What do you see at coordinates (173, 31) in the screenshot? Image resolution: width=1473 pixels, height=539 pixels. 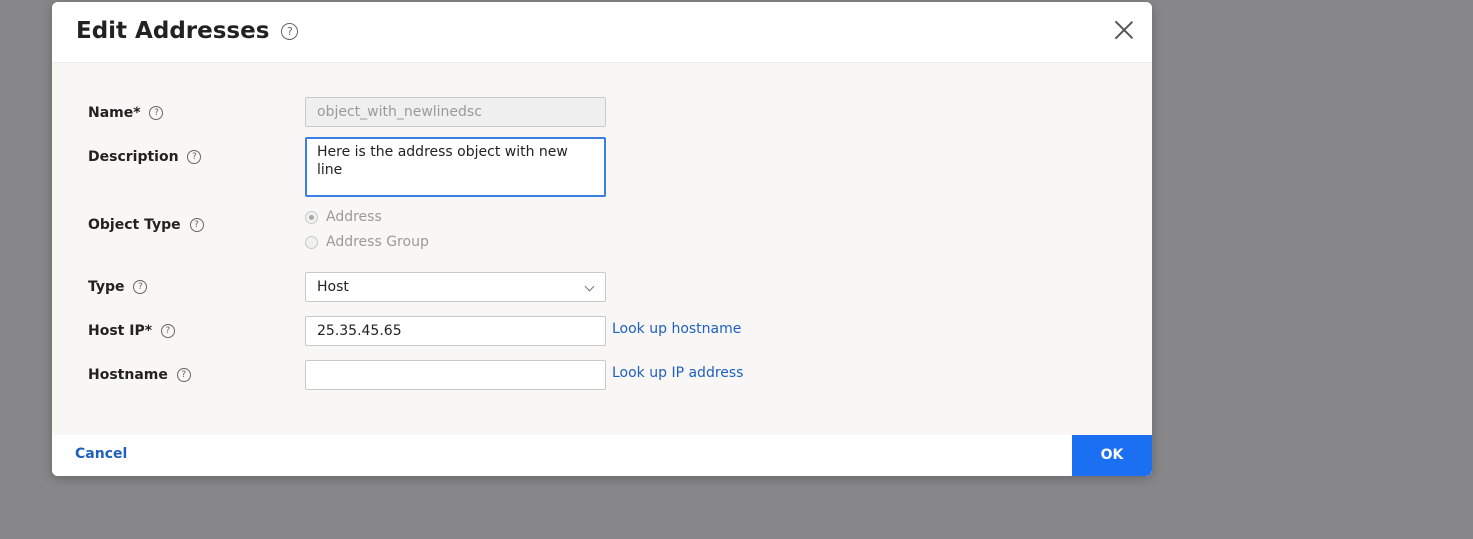 I see `dialog-title-text: Edit Addresses` at bounding box center [173, 31].